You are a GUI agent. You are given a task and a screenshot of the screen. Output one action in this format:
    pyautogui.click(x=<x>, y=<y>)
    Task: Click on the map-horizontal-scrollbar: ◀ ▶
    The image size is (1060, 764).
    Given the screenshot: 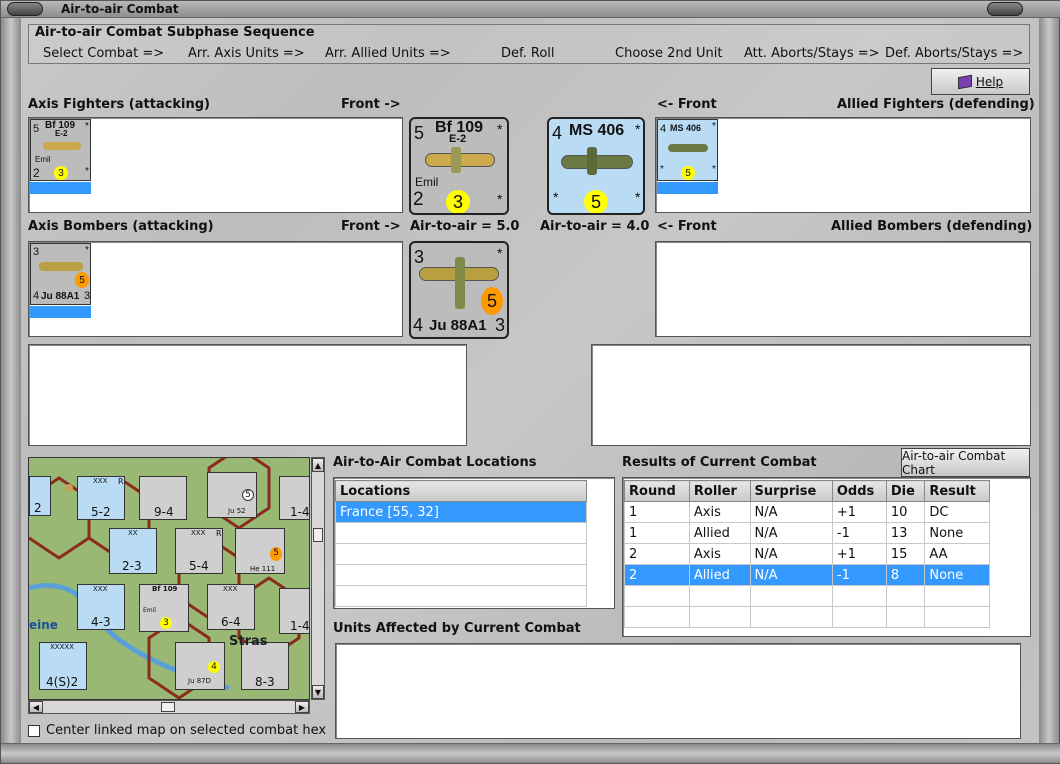 What is the action you would take?
    pyautogui.click(x=169, y=707)
    